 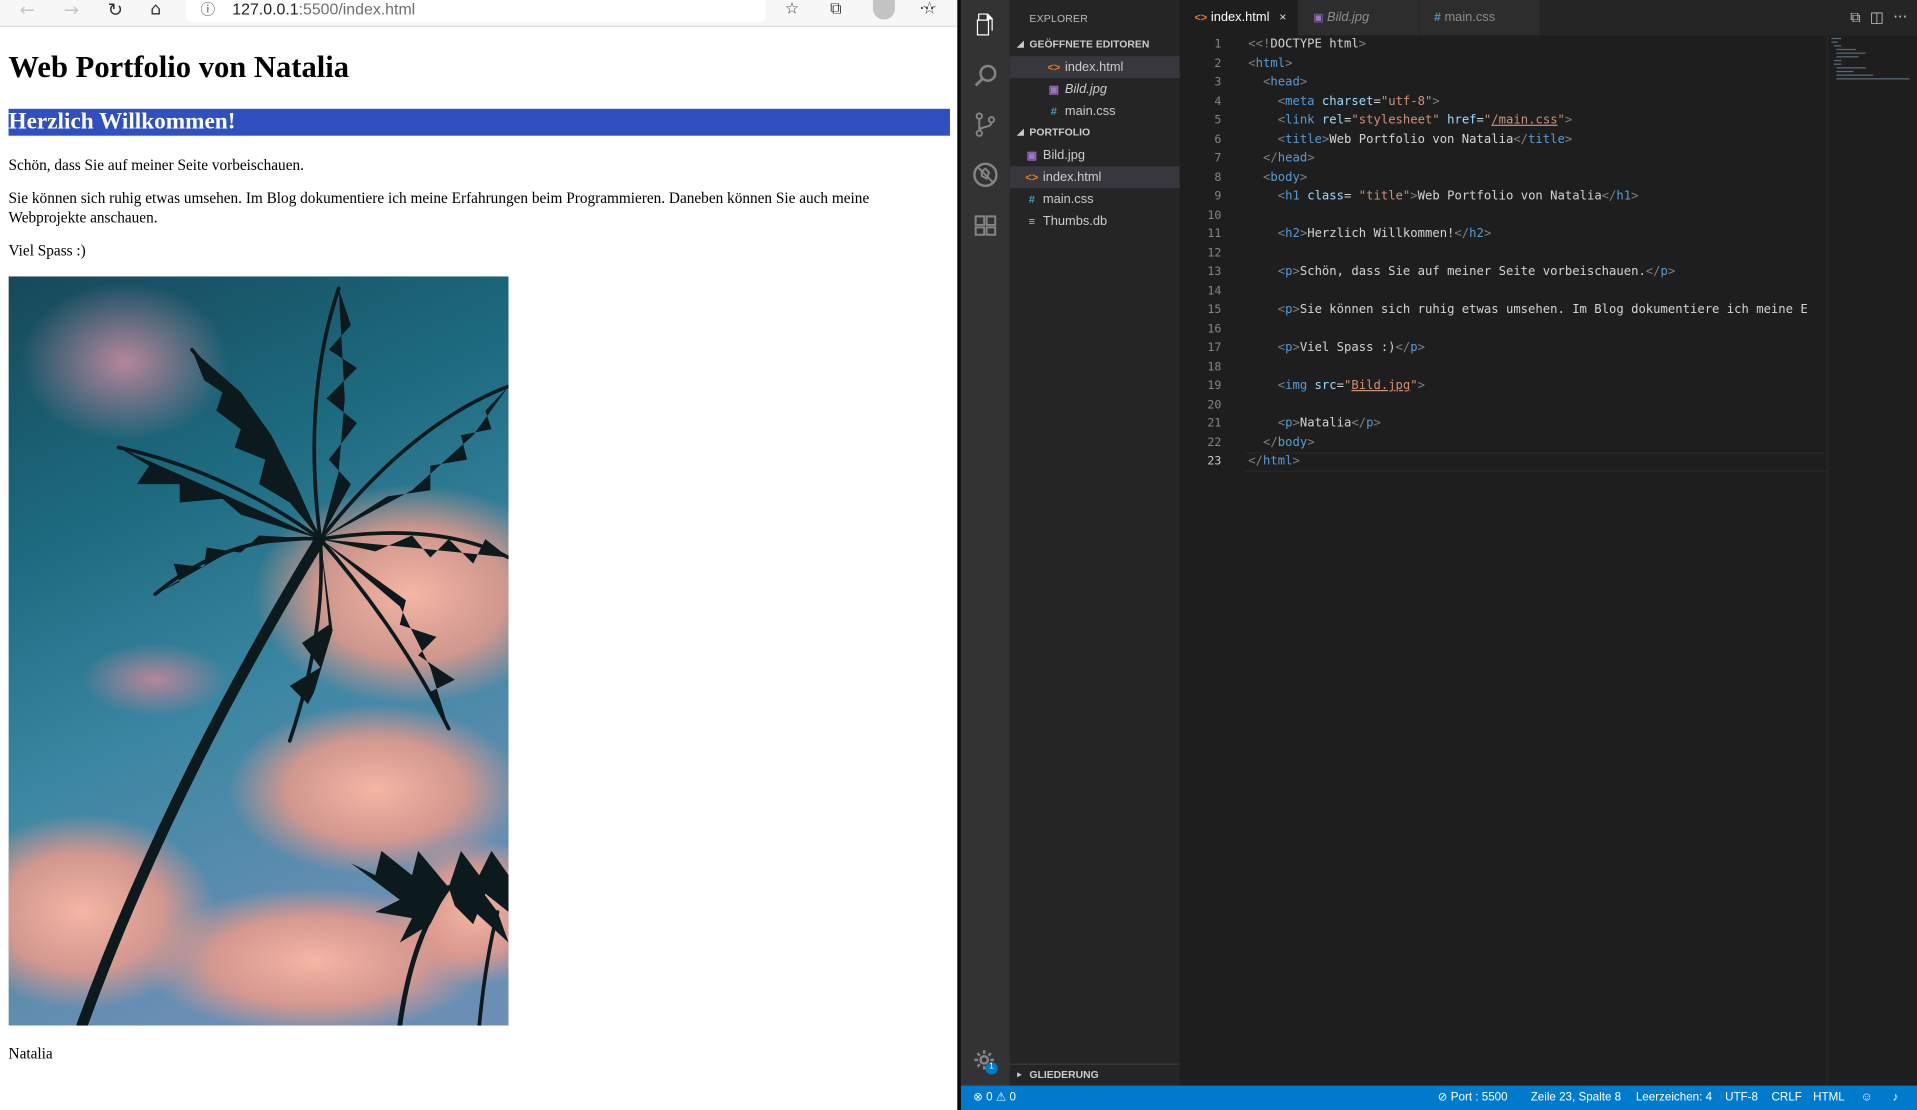 What do you see at coordinates (1624, 196) in the screenshot?
I see `tk: h1` at bounding box center [1624, 196].